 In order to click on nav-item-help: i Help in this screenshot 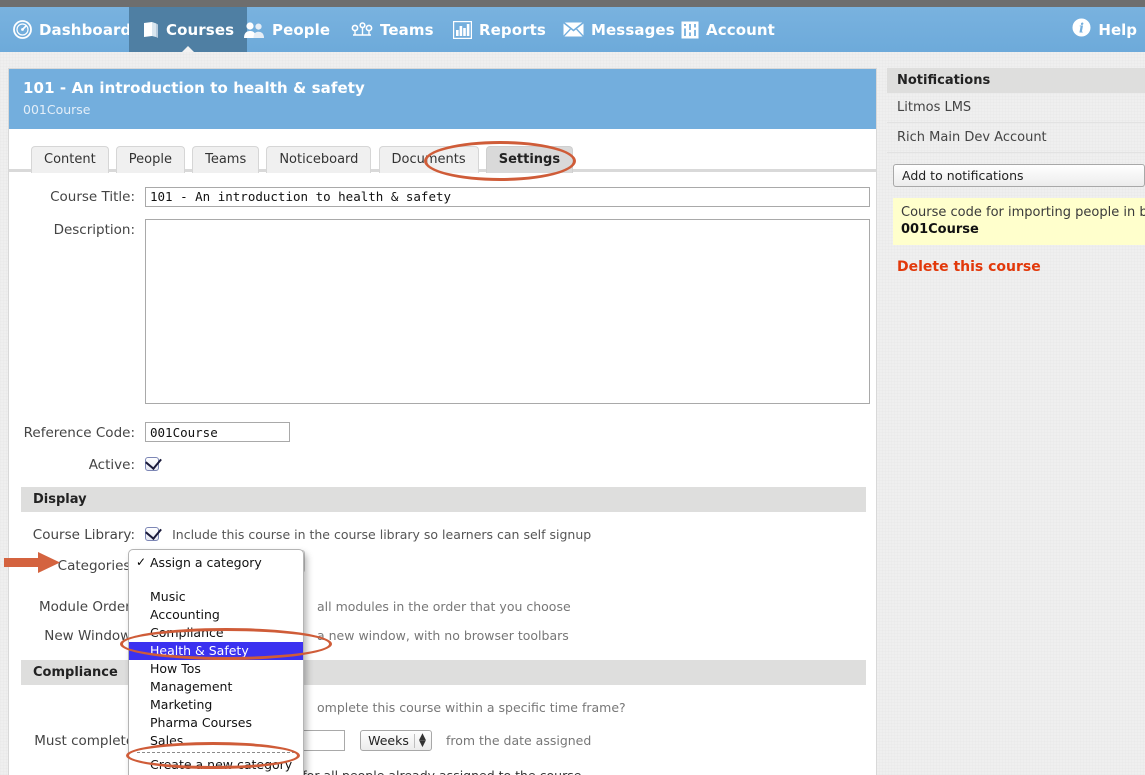, I will do `click(1104, 29)`.